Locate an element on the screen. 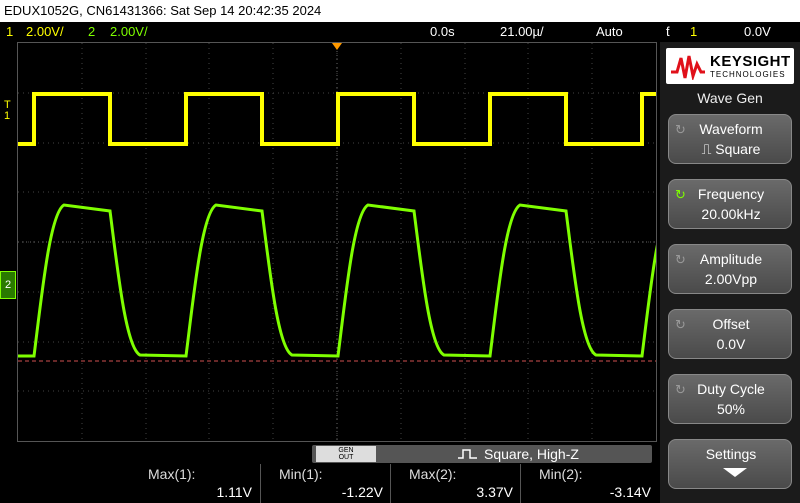  channel-bar: 1 2.00V/ 2 2.00V/ 0.0s 21.00µ/ Auto is located at coordinates (330, 31).